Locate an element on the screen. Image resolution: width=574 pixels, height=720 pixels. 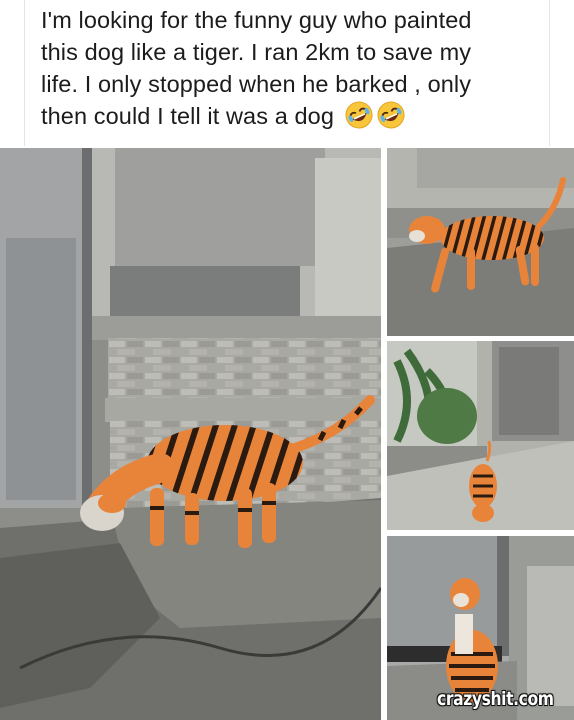
watermark: crazyshit.com is located at coordinates (495, 699).